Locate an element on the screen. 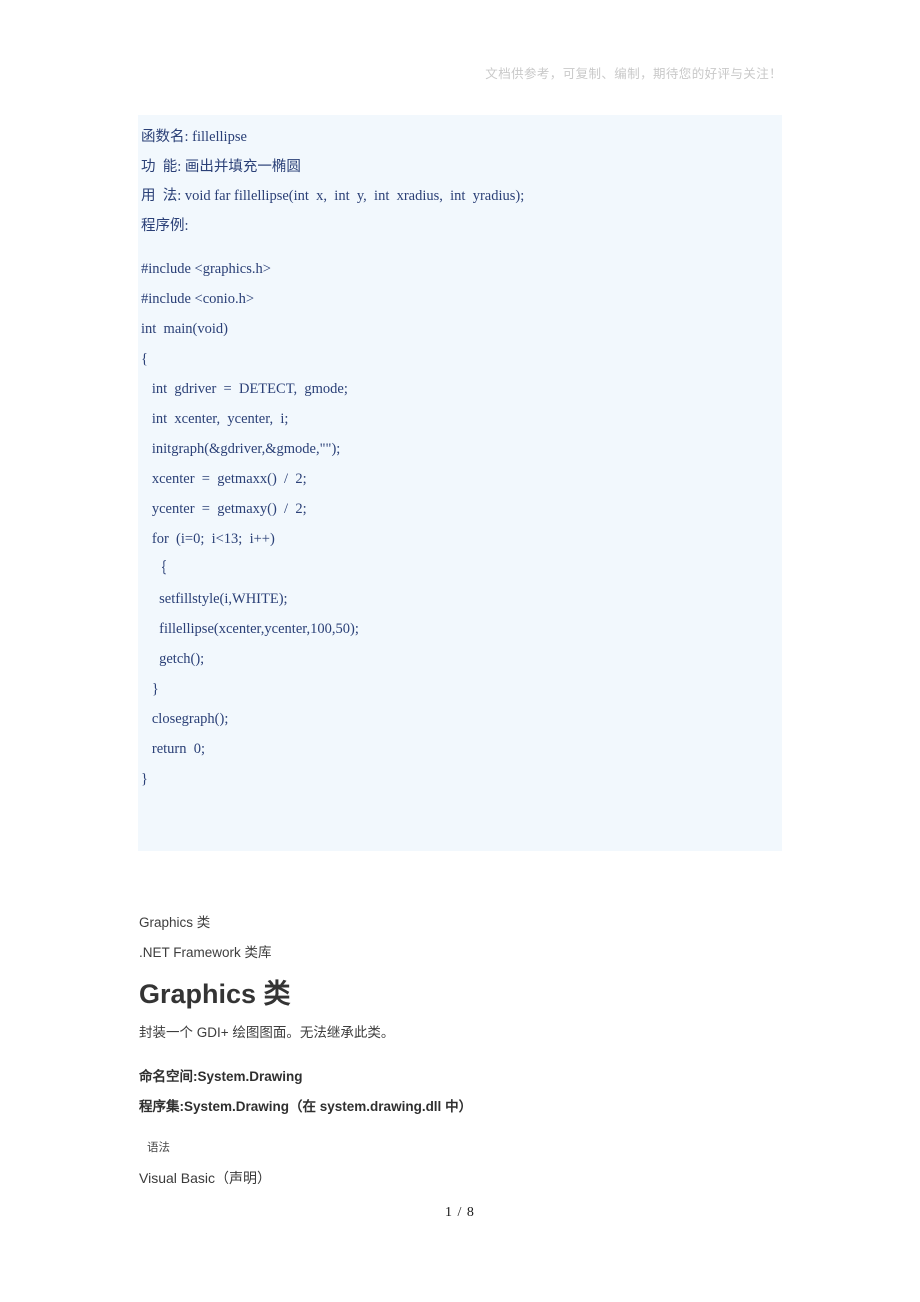 This screenshot has width=920, height=1302. code-line: for (i=0; i<13; i++) is located at coordinates (208, 539).